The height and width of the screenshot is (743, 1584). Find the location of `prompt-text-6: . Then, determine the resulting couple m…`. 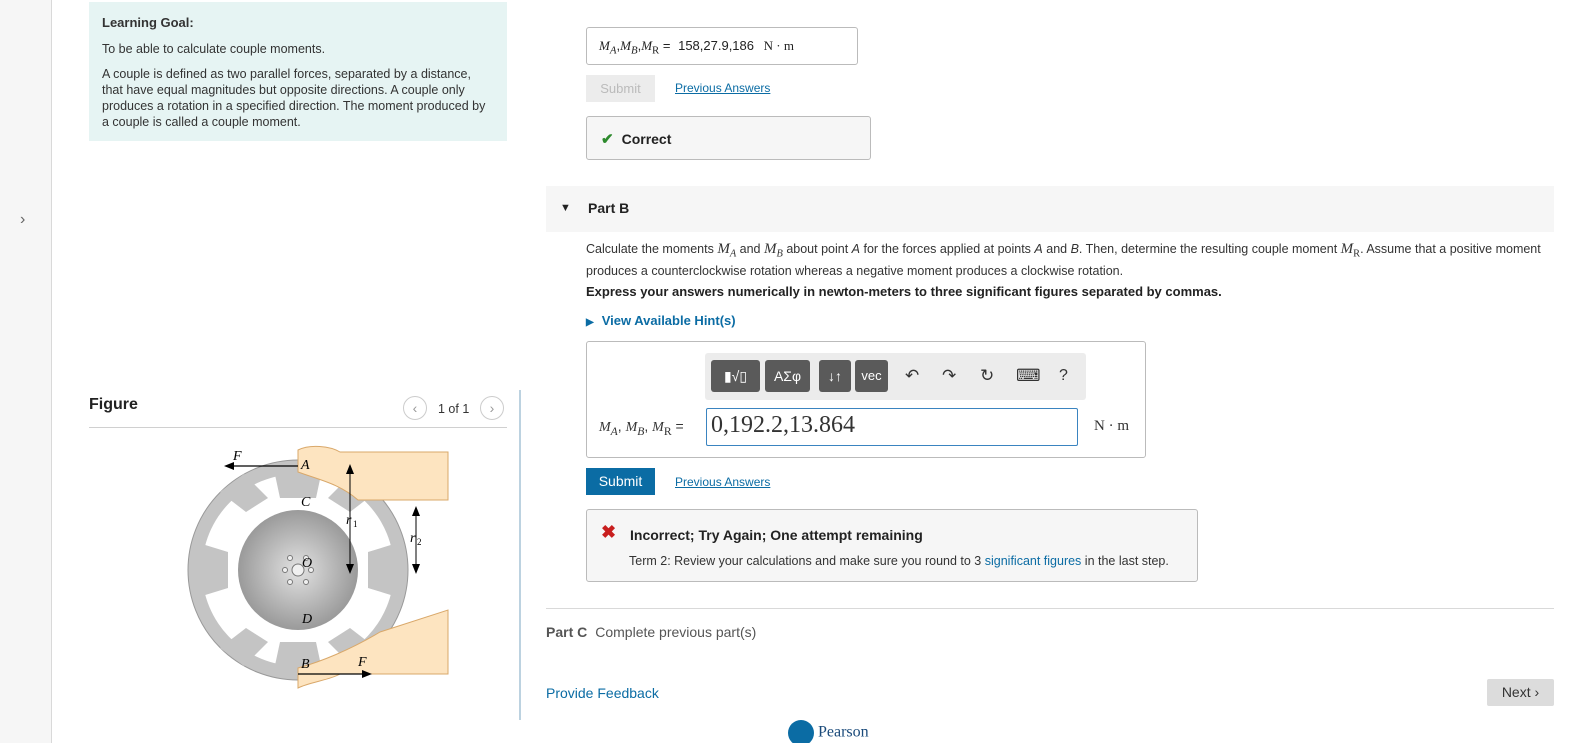

prompt-text-6: . Then, determine the resulting couple m… is located at coordinates (1209, 249).